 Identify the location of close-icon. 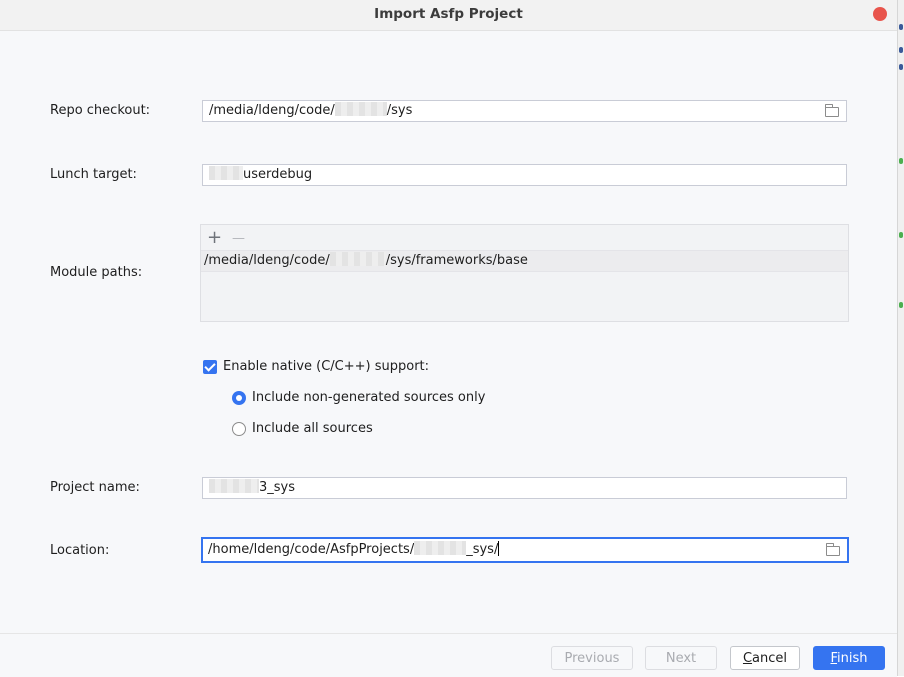
(880, 14).